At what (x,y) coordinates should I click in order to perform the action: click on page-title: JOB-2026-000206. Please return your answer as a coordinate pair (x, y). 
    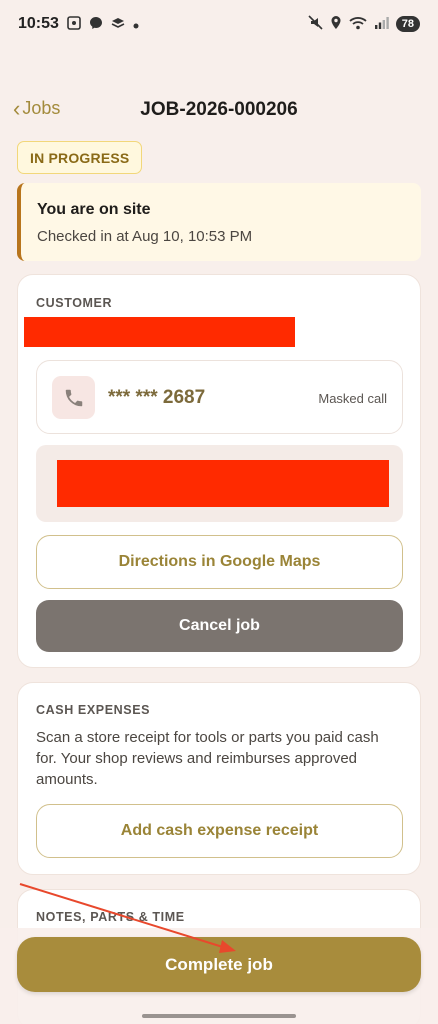
    Looking at the image, I should click on (219, 109).